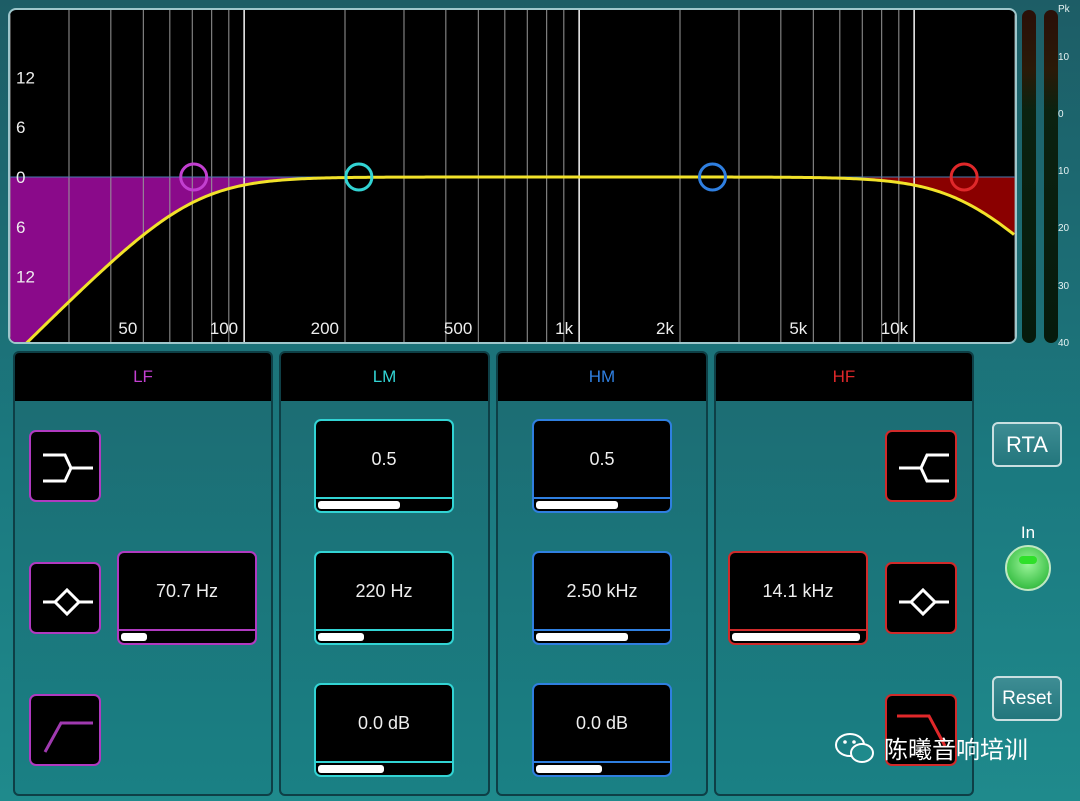 This screenshot has width=1080, height=801. Describe the element at coordinates (20, 177) in the screenshot. I see `y-tick-label: 0` at that location.